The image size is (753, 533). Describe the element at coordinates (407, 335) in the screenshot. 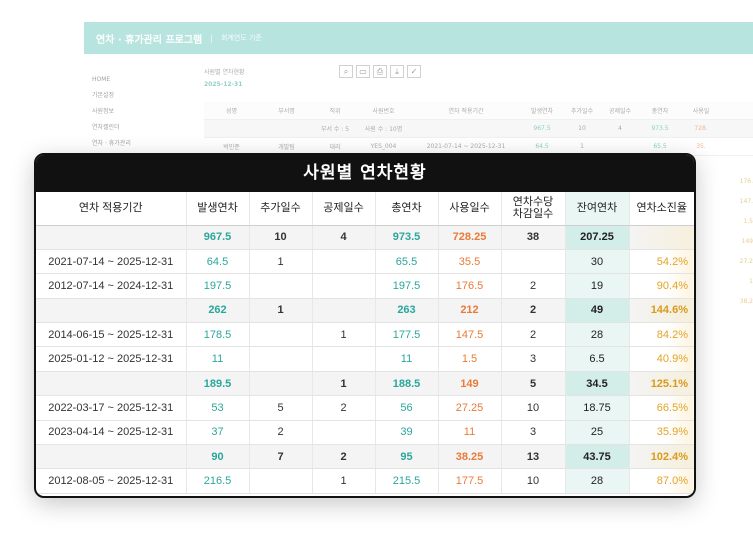

I see `col-total-cell: 177.5` at that location.